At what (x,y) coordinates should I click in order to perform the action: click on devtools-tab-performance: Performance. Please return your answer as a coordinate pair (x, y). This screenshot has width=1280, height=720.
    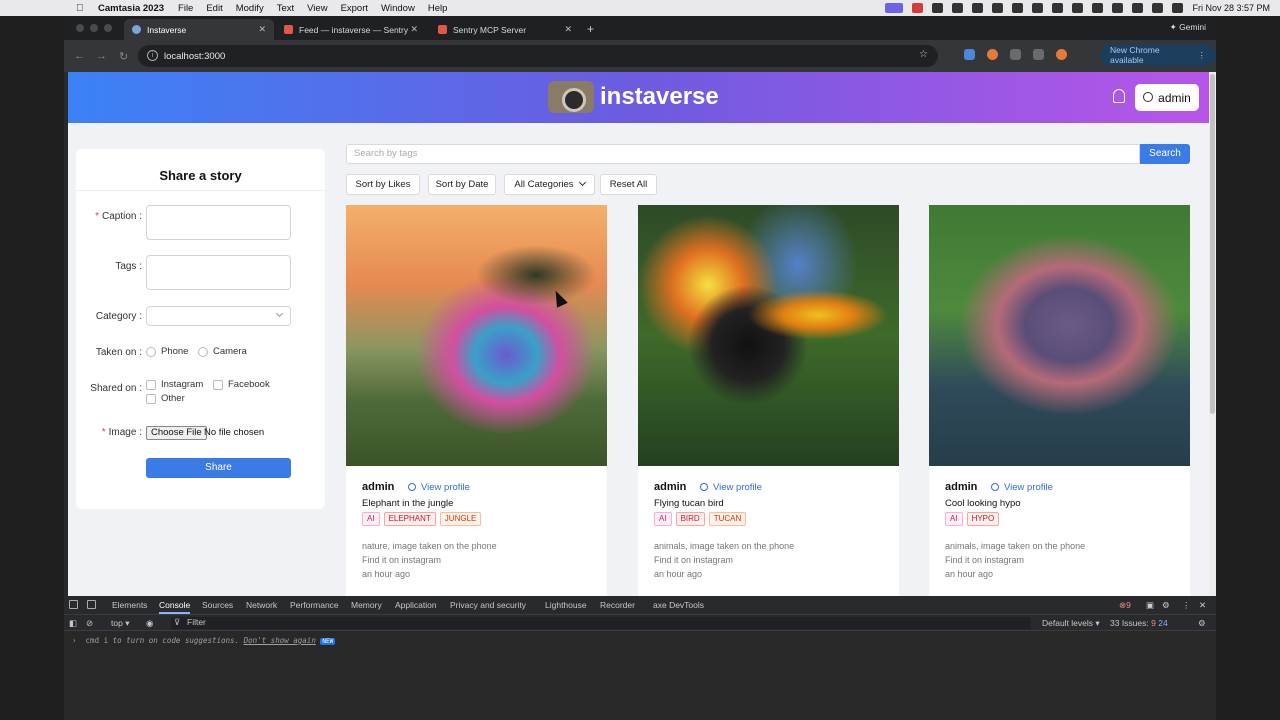
    Looking at the image, I should click on (314, 605).